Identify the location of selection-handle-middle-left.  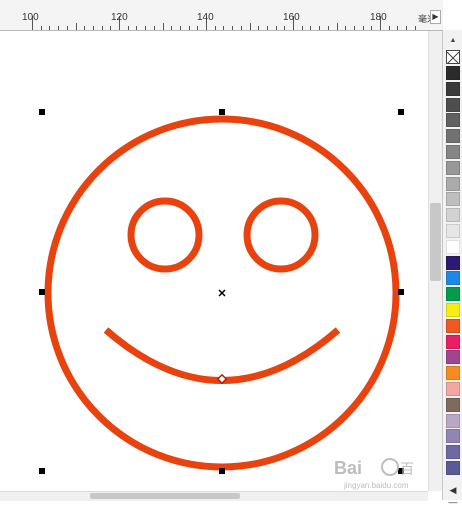
(42, 292).